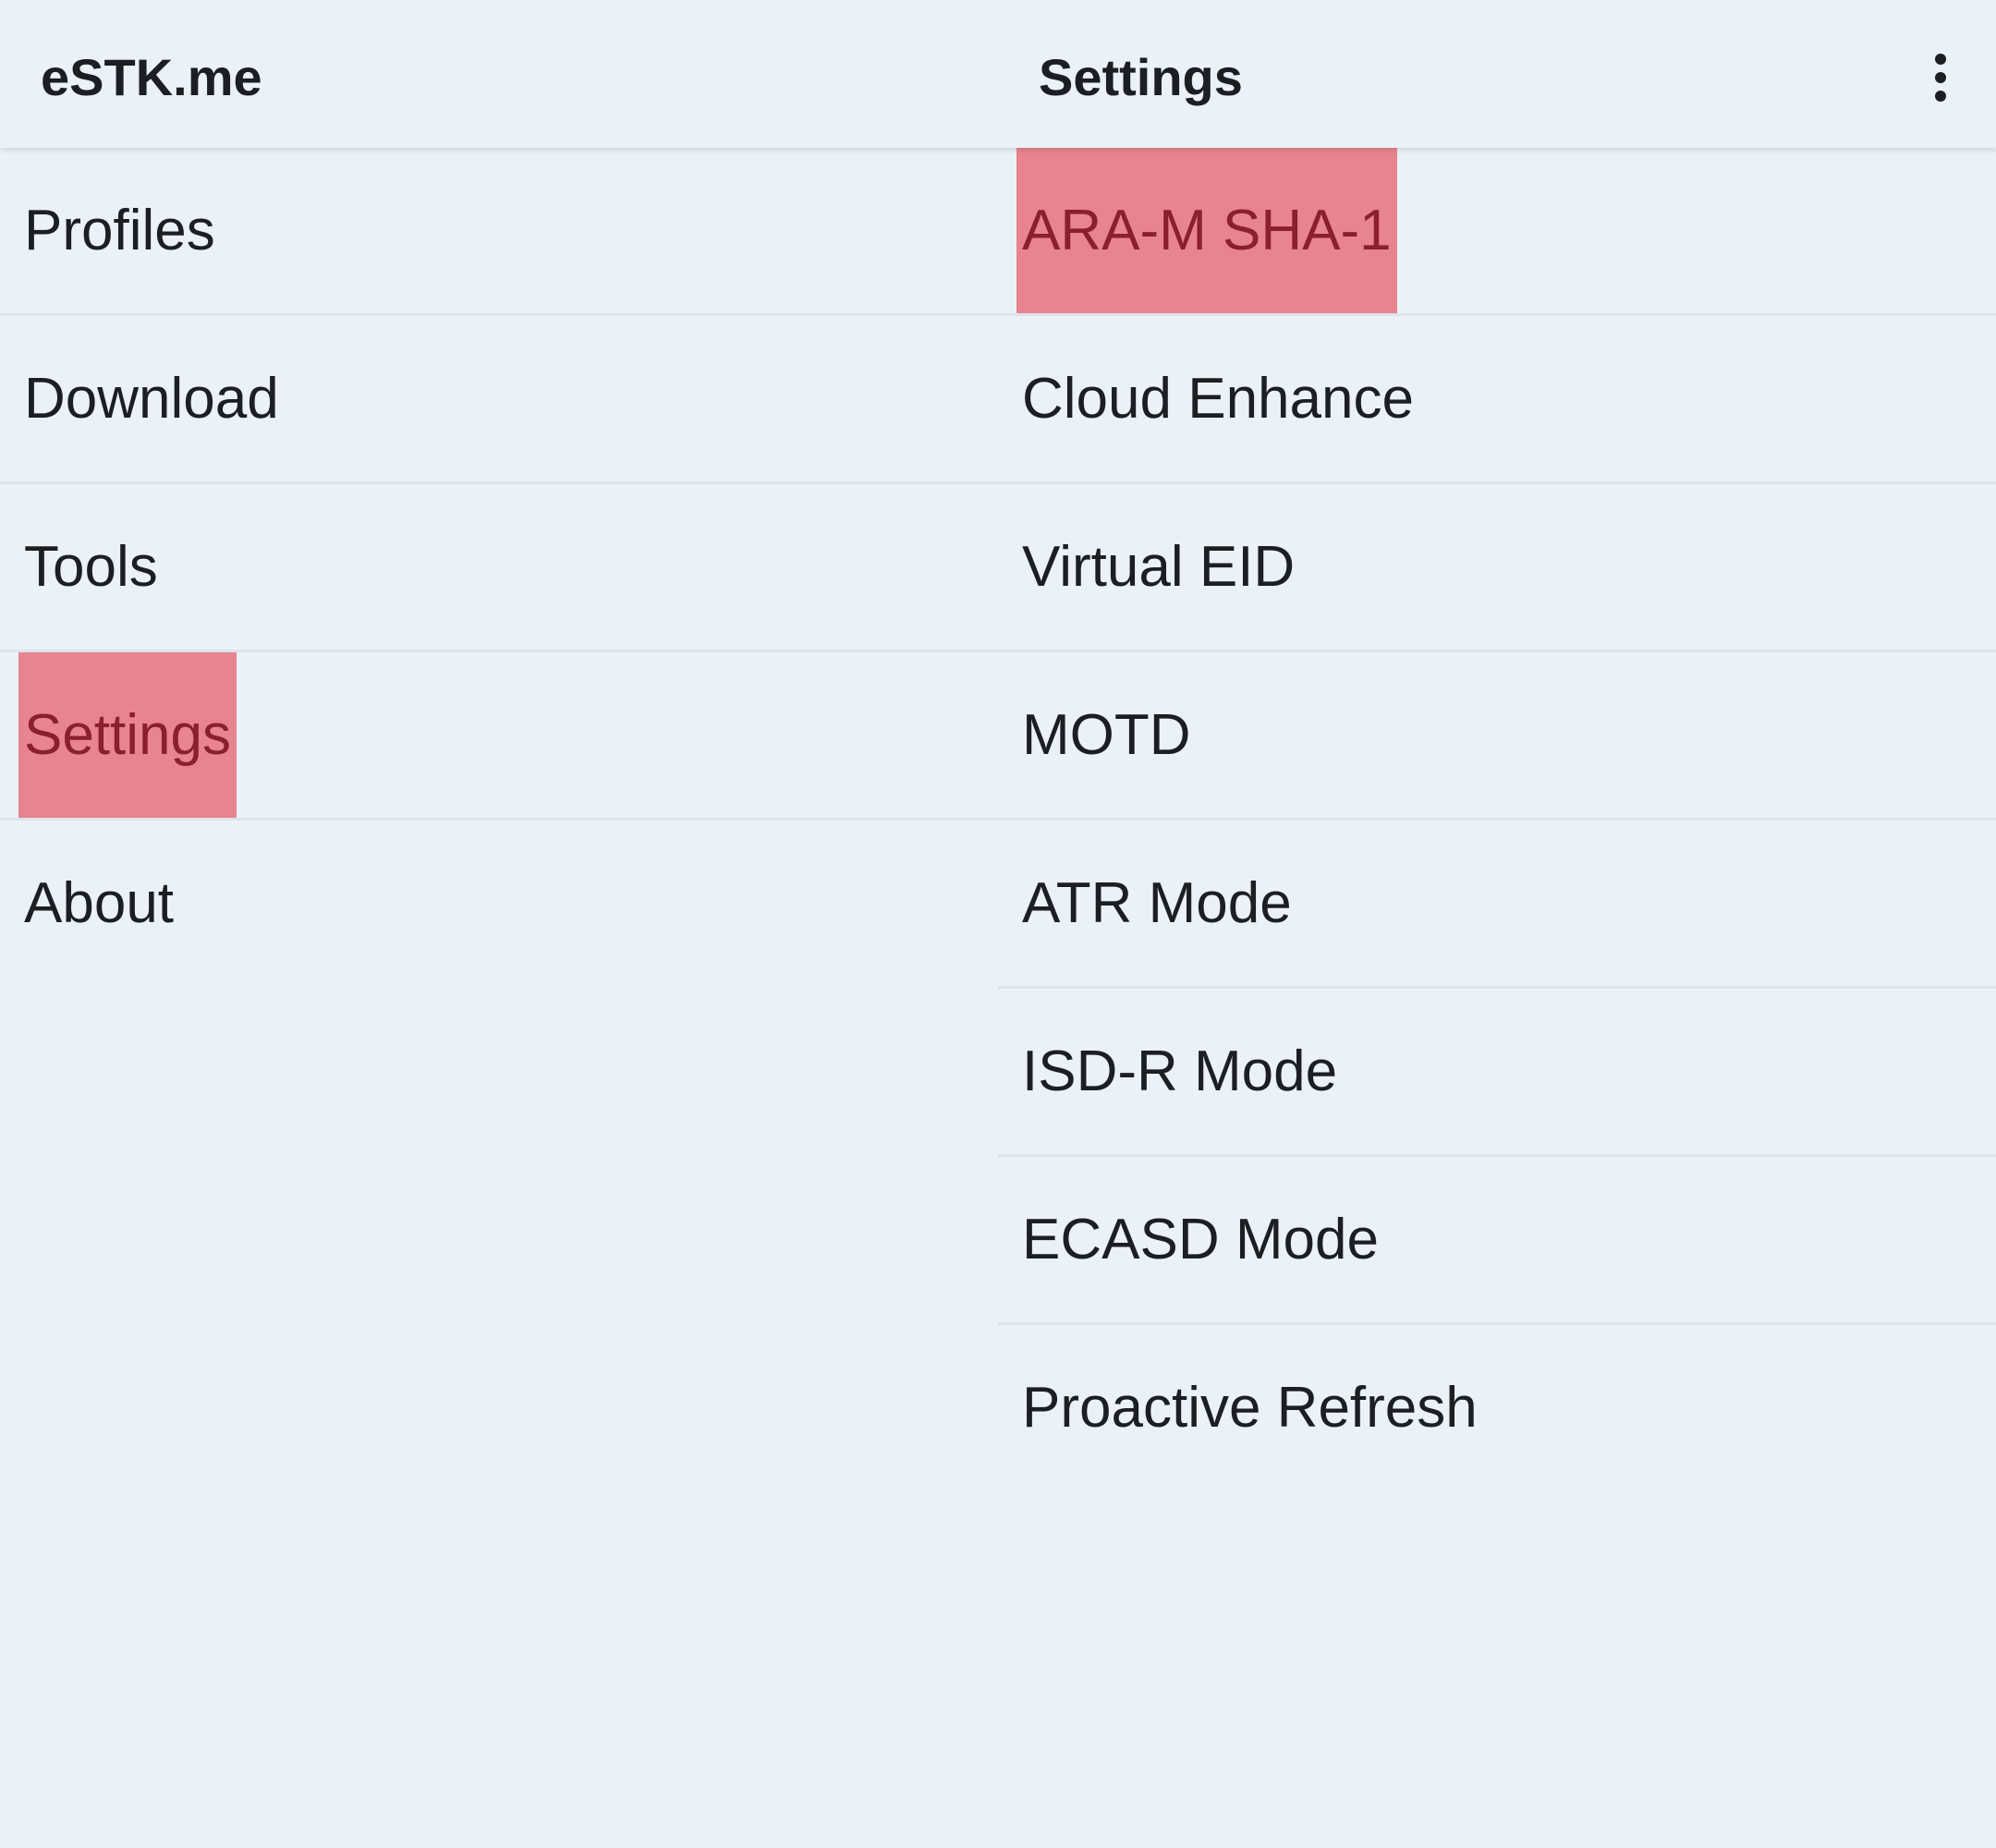 Image resolution: width=1996 pixels, height=1848 pixels. I want to click on setting-label: Cloud Enhance, so click(1218, 399).